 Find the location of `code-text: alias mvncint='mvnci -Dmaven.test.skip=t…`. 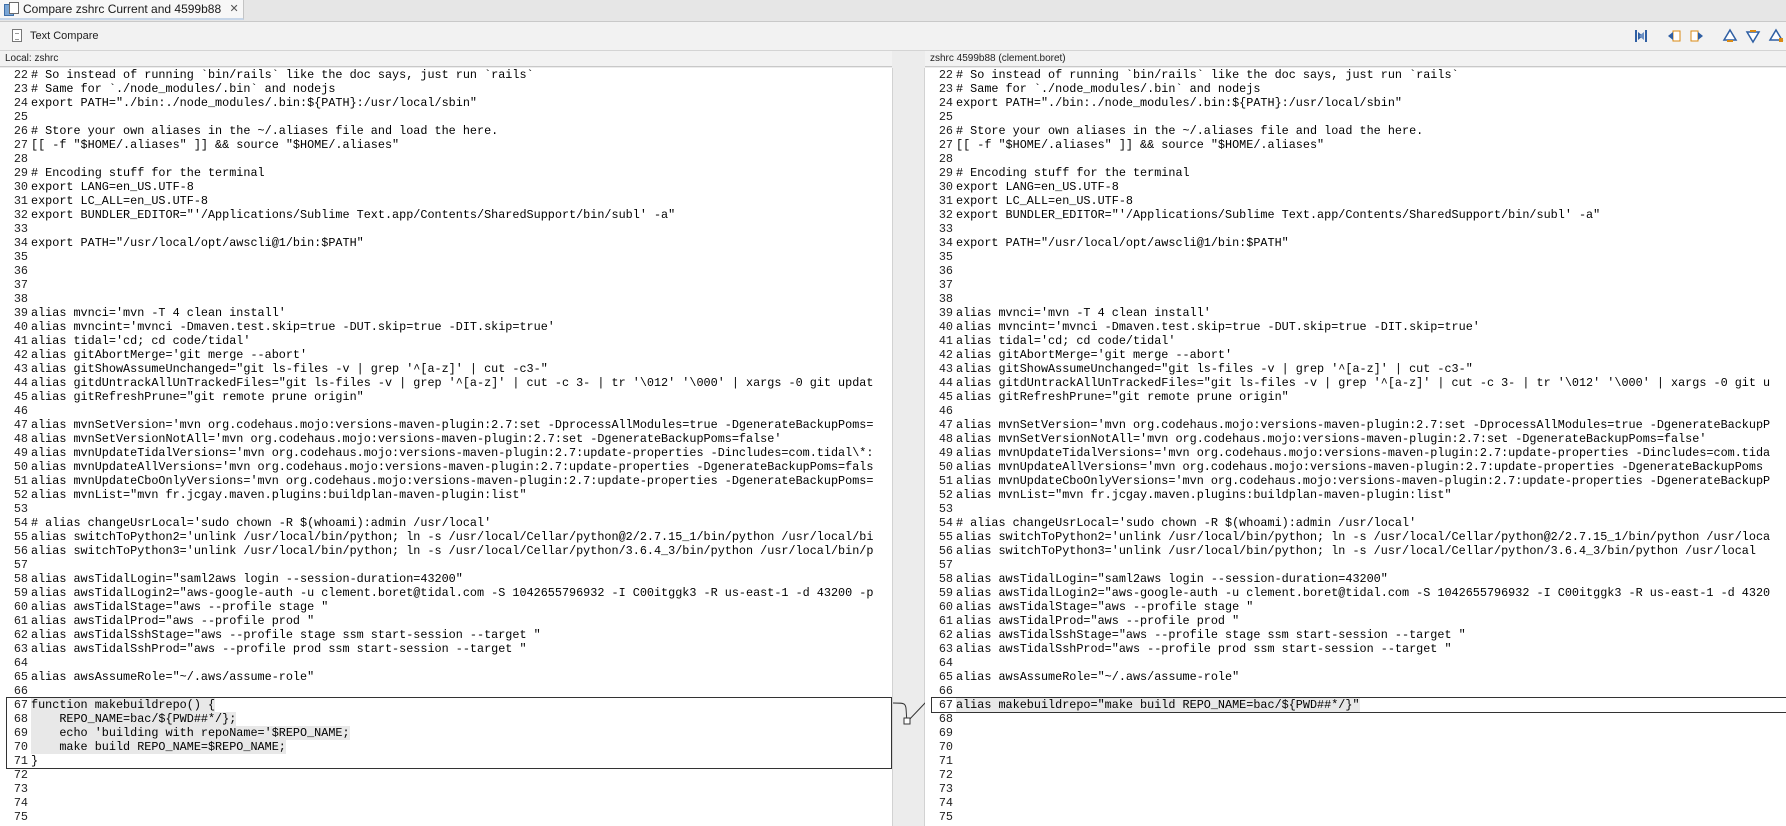

code-text: alias mvncint='mvnci -Dmaven.test.skip=t… is located at coordinates (293, 327).